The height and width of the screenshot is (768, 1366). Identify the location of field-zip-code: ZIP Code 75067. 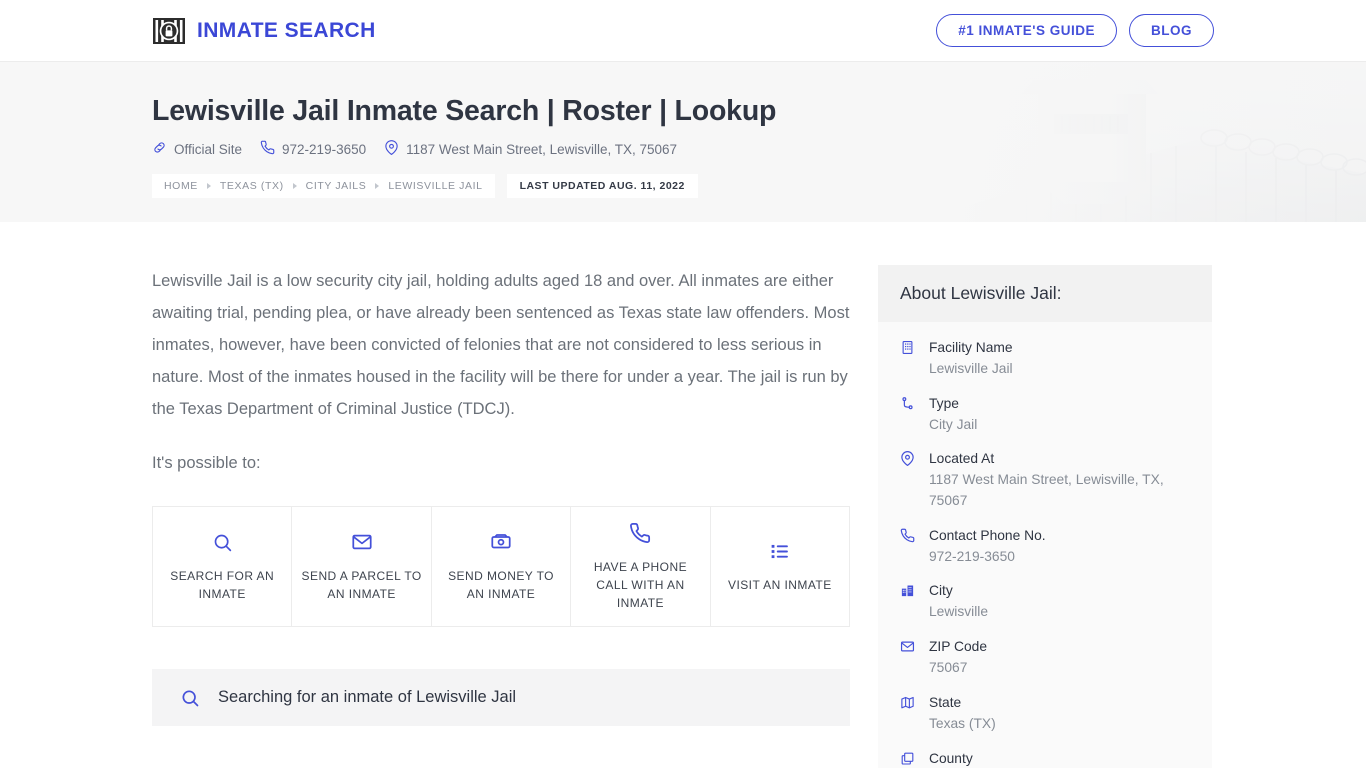
(1044, 658).